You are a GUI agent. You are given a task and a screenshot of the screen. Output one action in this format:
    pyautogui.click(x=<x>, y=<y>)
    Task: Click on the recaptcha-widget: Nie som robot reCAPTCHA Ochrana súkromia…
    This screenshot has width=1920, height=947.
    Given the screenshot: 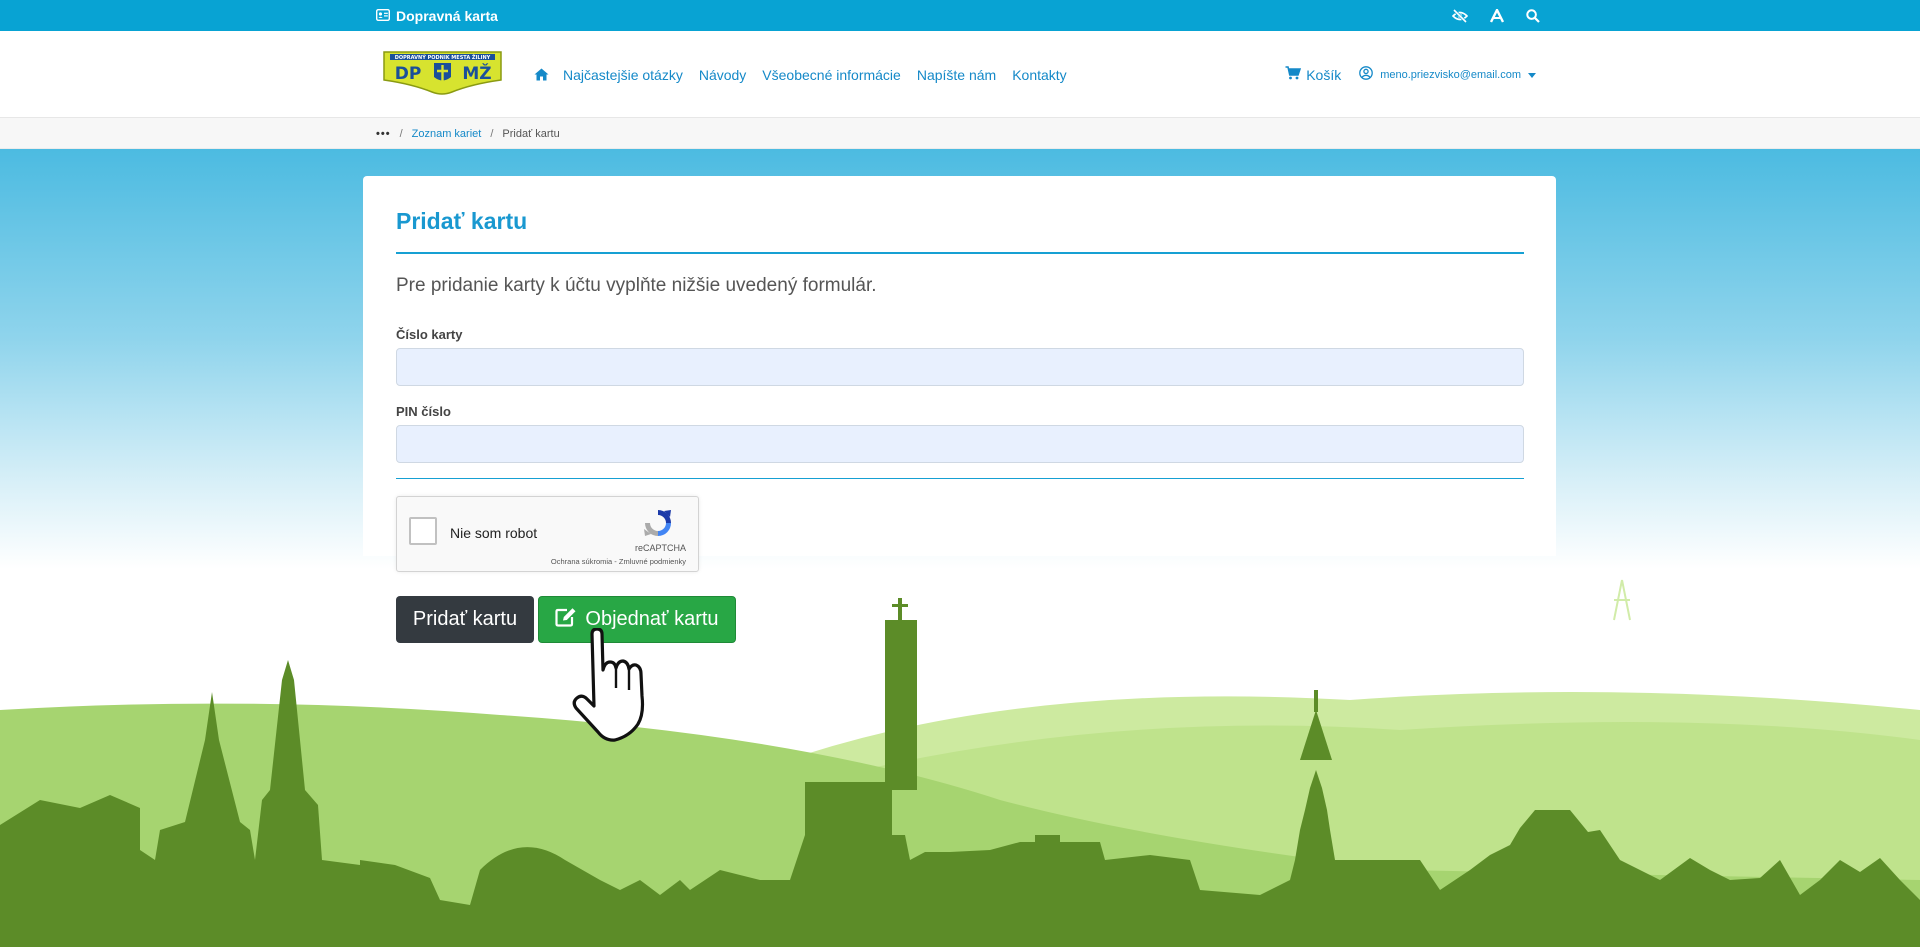 What is the action you would take?
    pyautogui.click(x=547, y=534)
    